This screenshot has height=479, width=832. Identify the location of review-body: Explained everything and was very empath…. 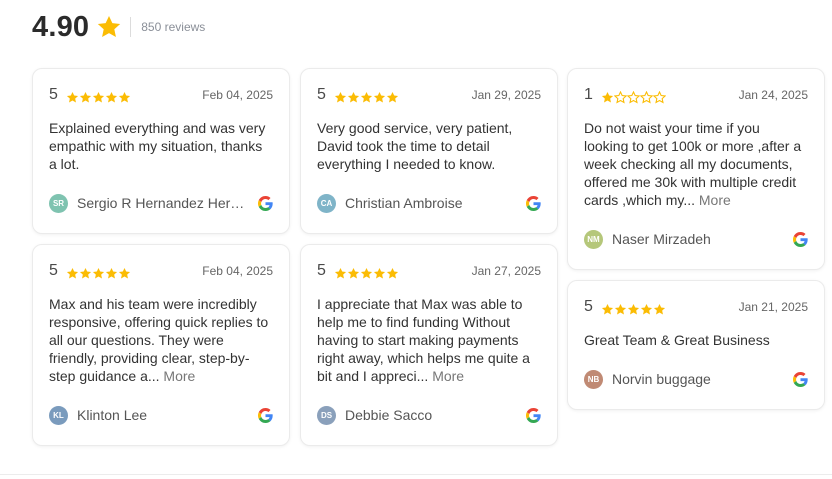
(157, 146).